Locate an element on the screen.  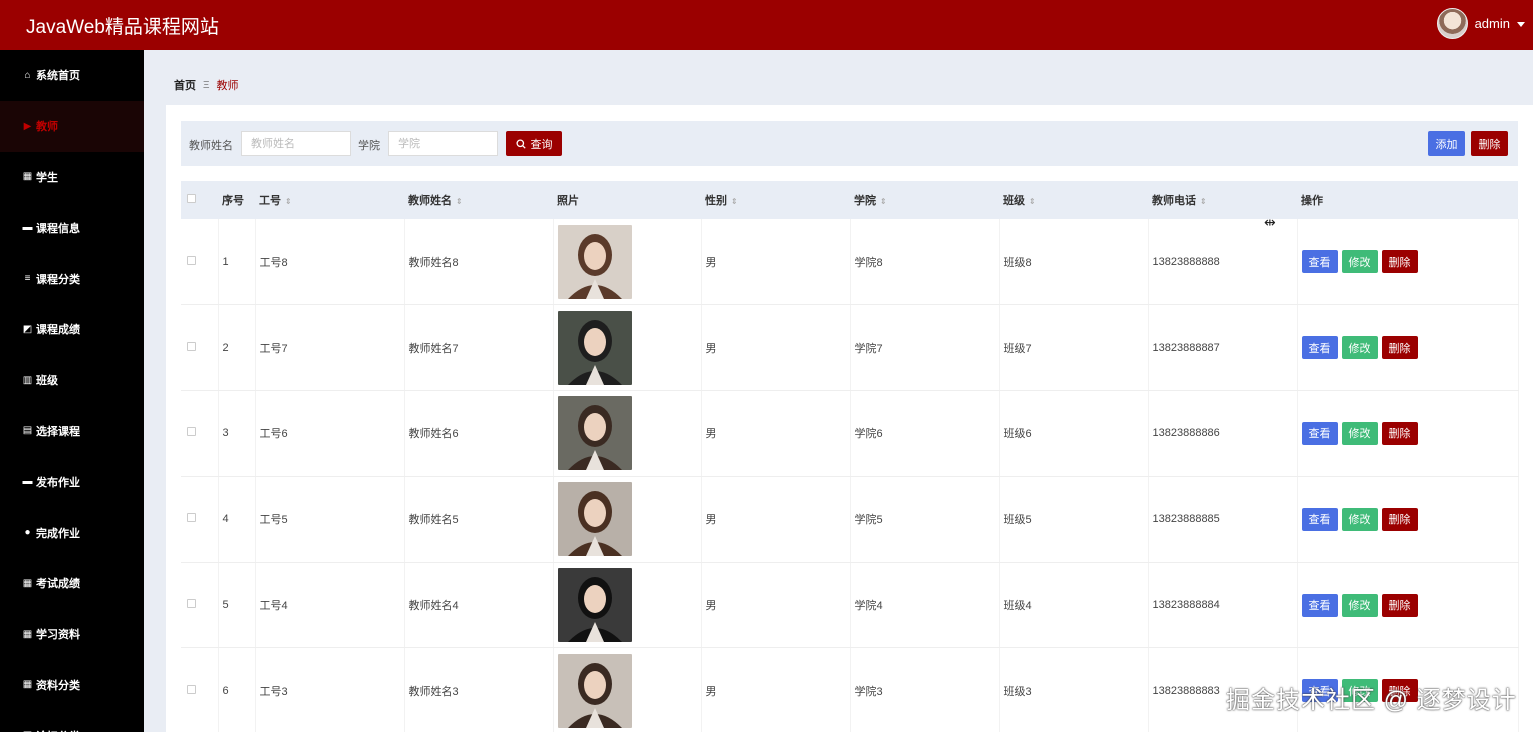
query-label: 查询 is located at coordinates (541, 144).